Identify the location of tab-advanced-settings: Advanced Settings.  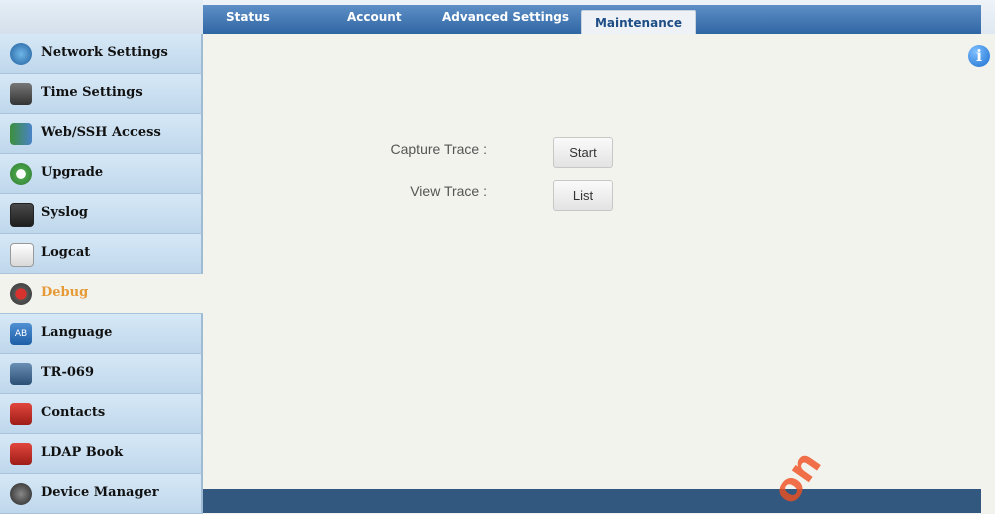
(505, 19).